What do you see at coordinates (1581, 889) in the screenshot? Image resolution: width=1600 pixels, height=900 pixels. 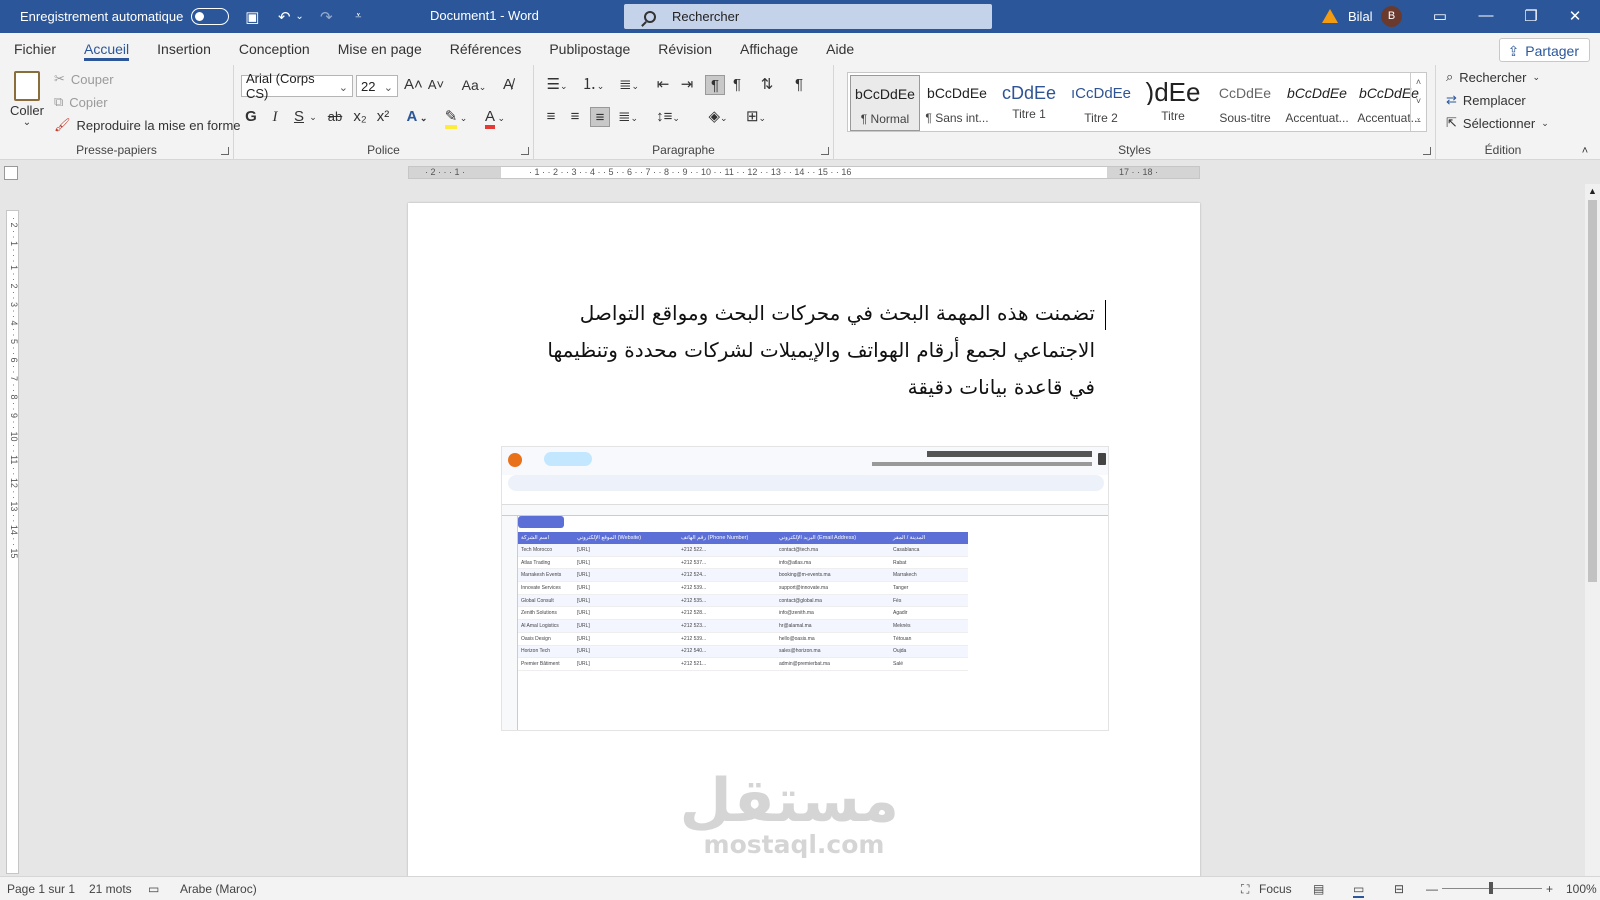 I see `zoom-level: 100%` at bounding box center [1581, 889].